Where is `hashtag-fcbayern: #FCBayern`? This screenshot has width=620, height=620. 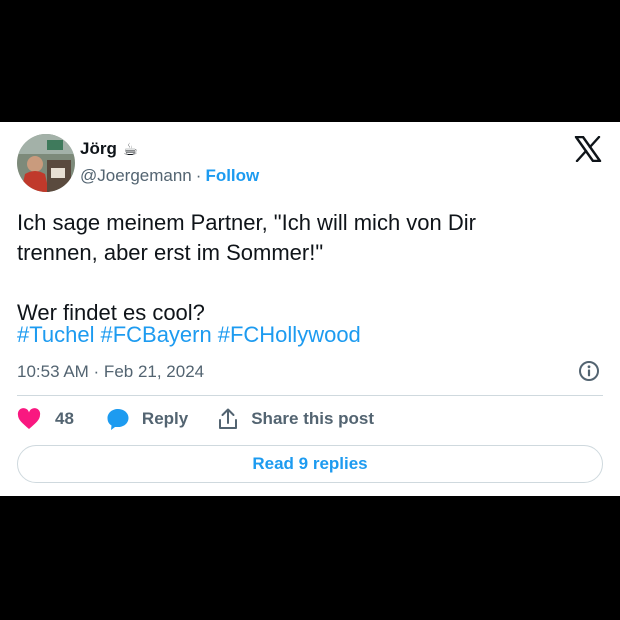 hashtag-fcbayern: #FCBayern is located at coordinates (155, 334).